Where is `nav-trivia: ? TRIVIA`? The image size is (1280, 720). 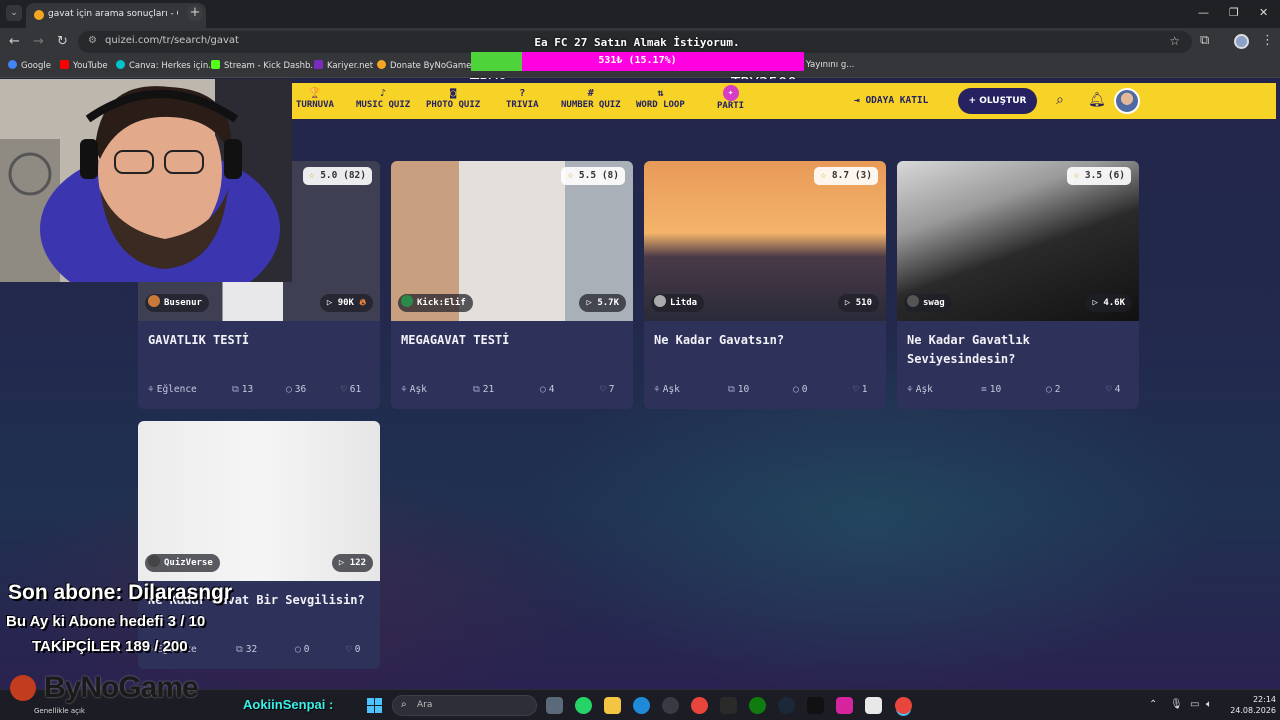 nav-trivia: ? TRIVIA is located at coordinates (522, 98).